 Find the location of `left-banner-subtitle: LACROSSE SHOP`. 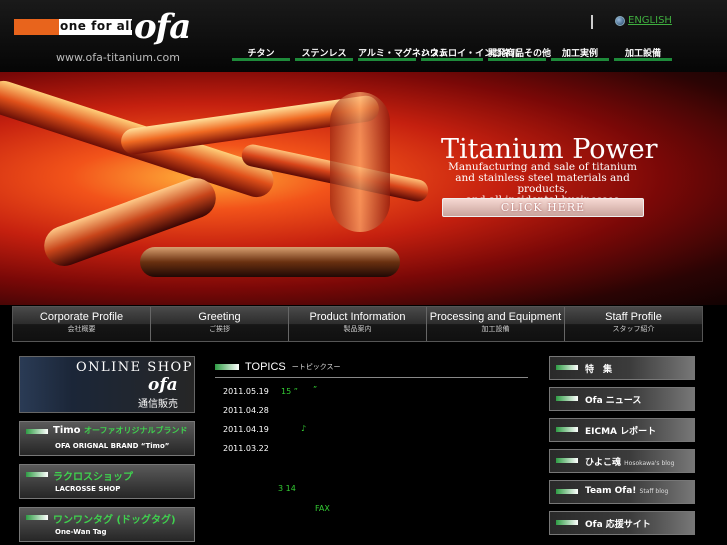

left-banner-subtitle: LACROSSE SHOP is located at coordinates (88, 489).